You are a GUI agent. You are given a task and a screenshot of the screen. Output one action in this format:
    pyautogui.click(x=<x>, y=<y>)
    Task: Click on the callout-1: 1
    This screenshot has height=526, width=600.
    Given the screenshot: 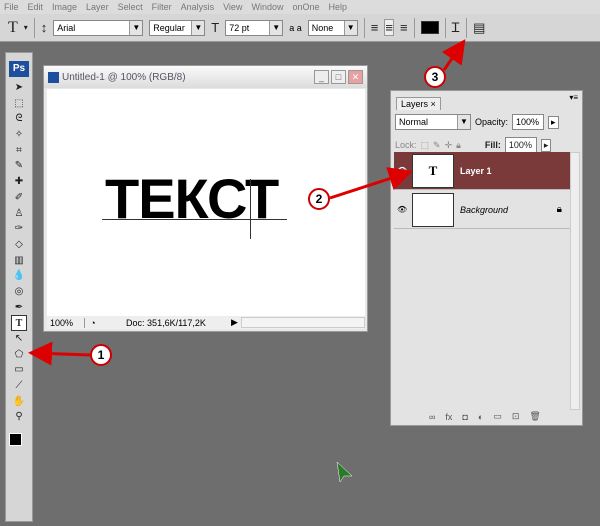 What is the action you would take?
    pyautogui.click(x=101, y=355)
    